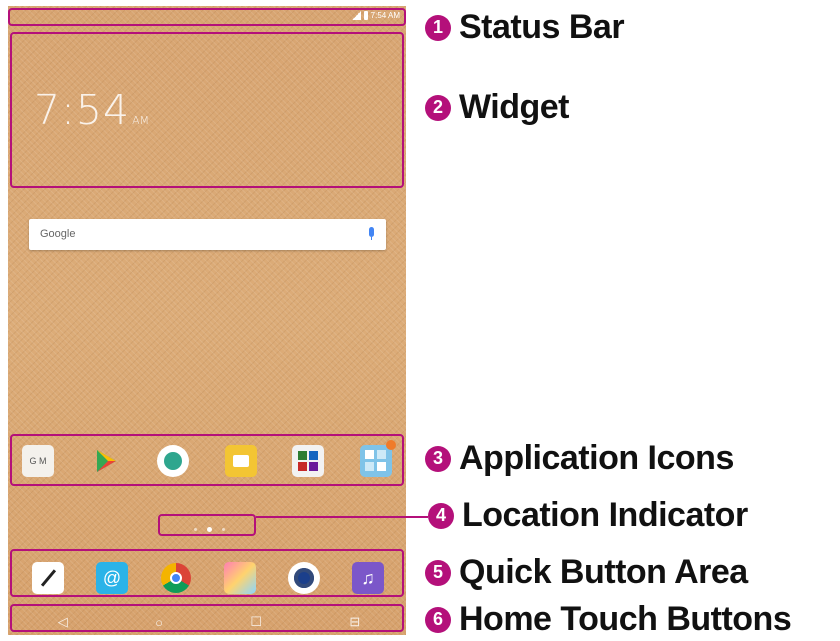 The height and width of the screenshot is (641, 840). Describe the element at coordinates (596, 458) in the screenshot. I see `callout-text: Application Icons` at that location.